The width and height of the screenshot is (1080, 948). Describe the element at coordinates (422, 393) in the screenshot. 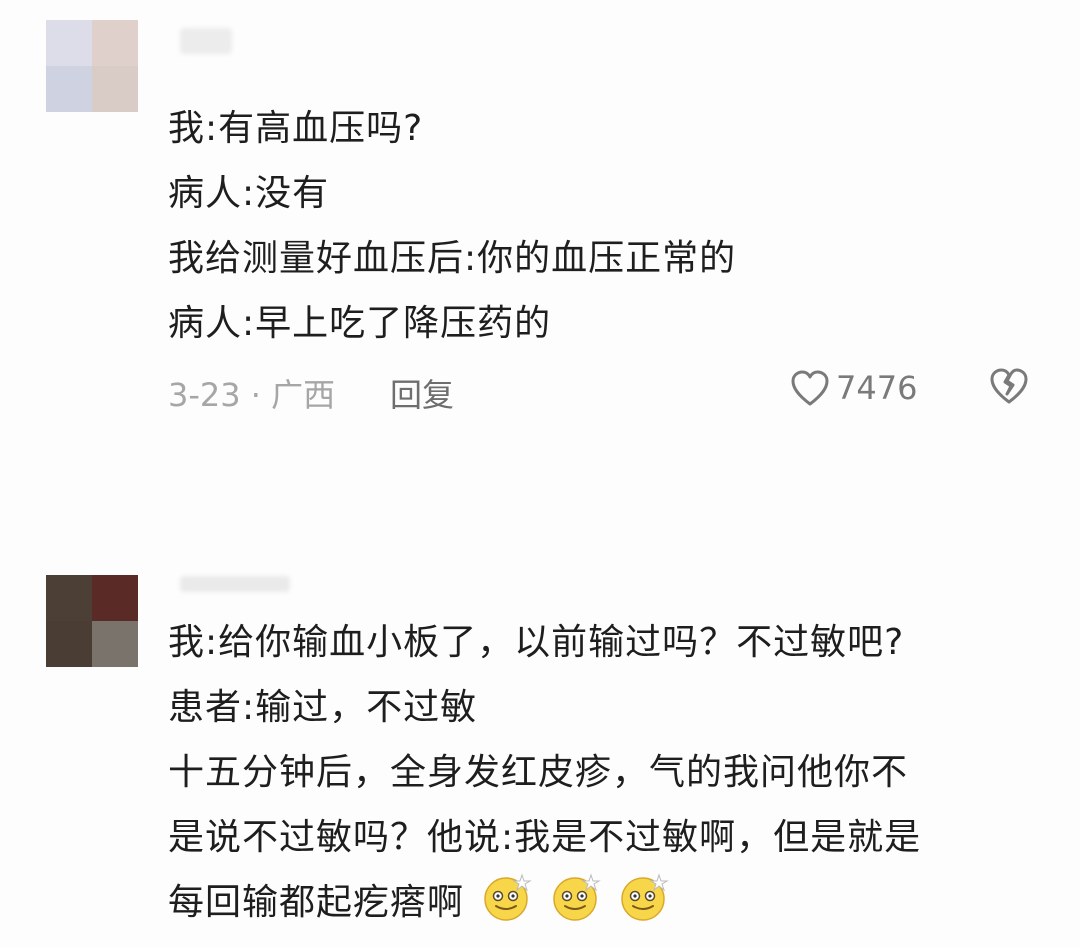

I see `reply-button: 回复` at that location.